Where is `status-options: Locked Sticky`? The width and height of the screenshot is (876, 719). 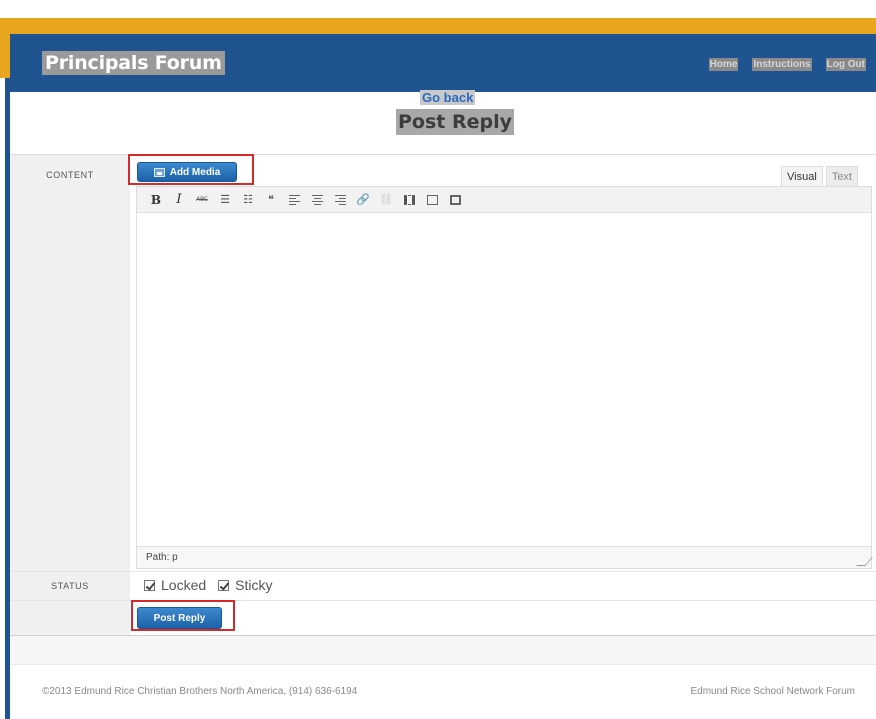
status-options: Locked Sticky is located at coordinates (208, 585).